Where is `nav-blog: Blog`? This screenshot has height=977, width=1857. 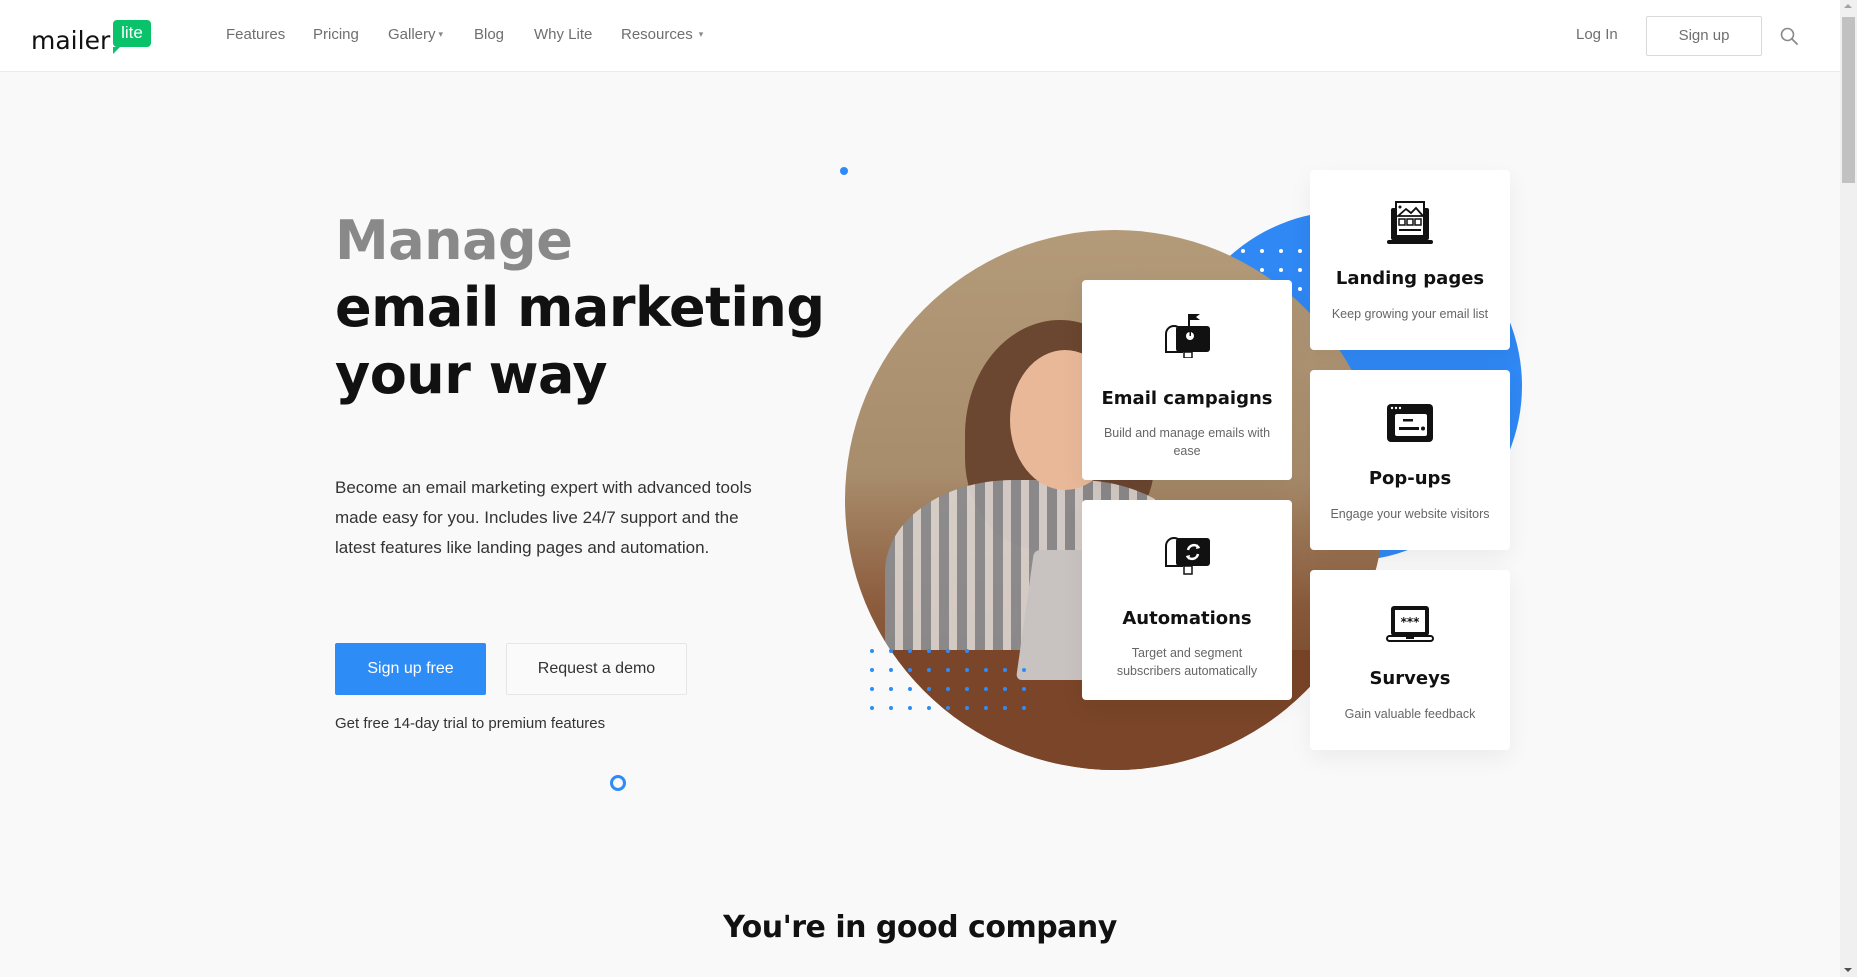 nav-blog: Blog is located at coordinates (489, 34).